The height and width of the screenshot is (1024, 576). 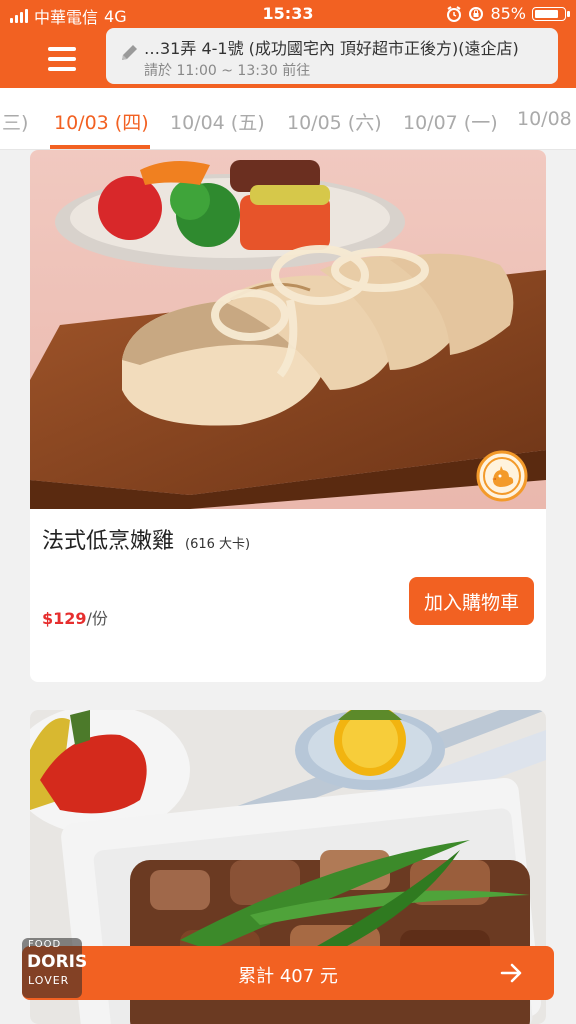 I want to click on active-tab-indicator, so click(x=100, y=147).